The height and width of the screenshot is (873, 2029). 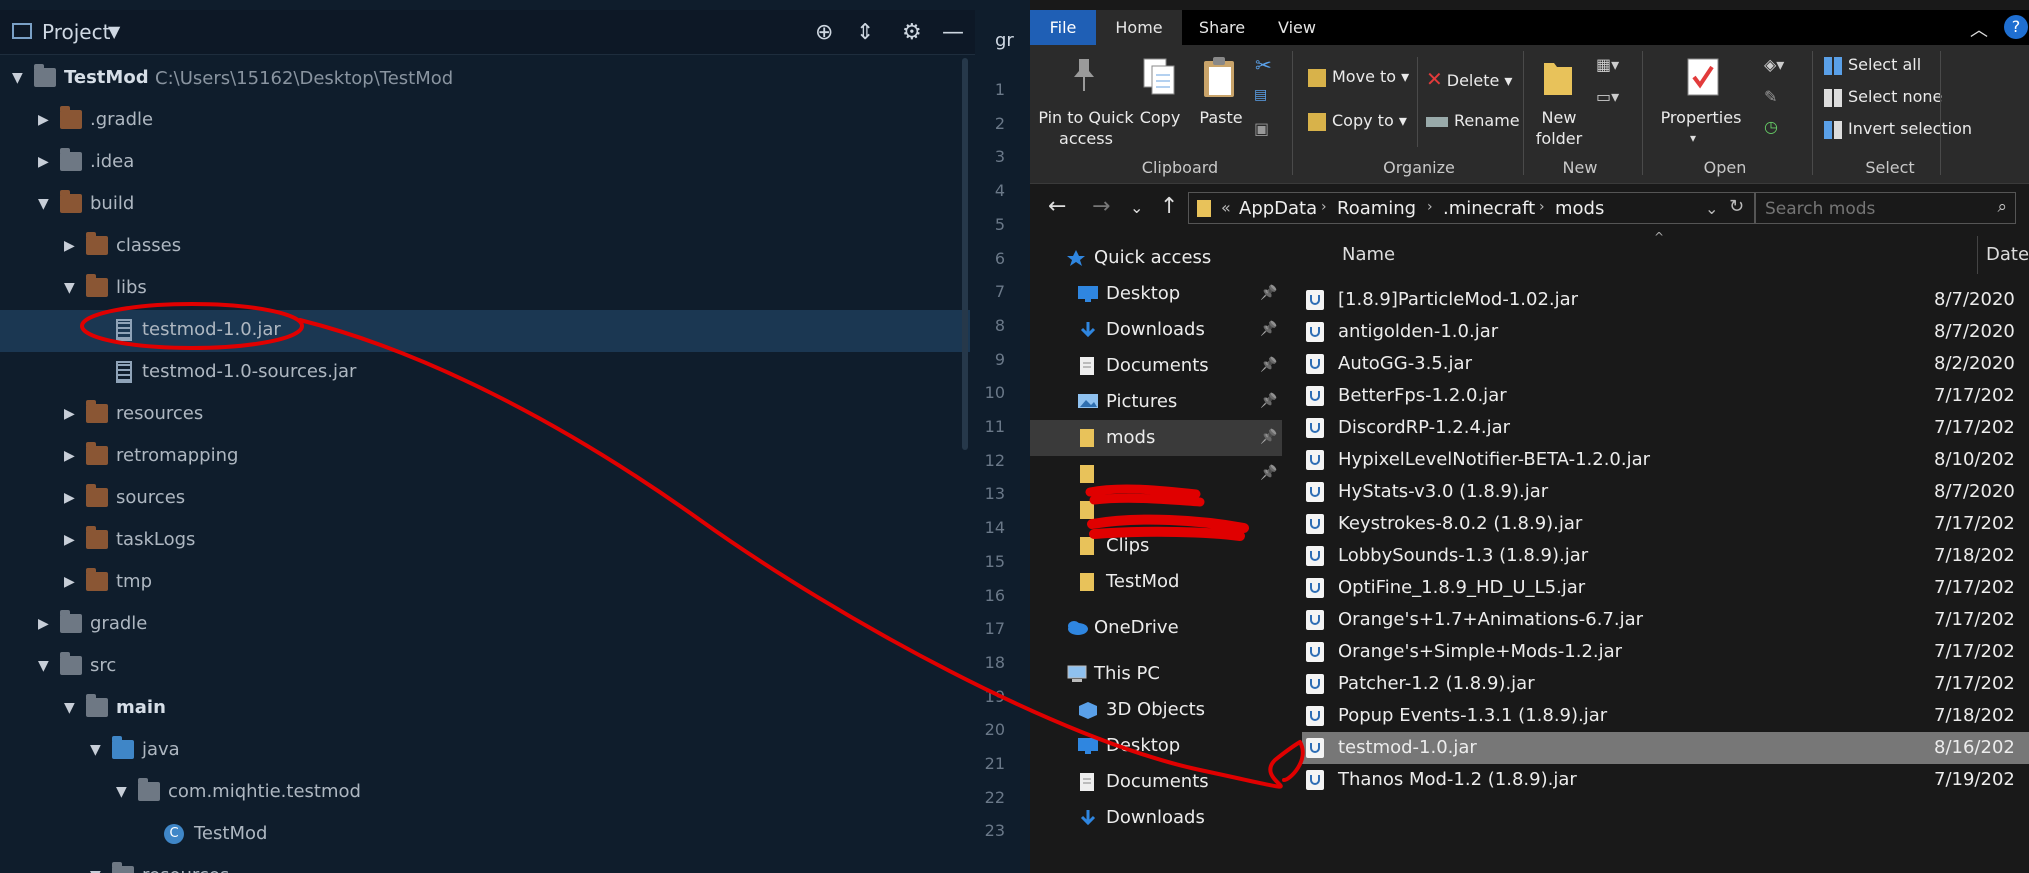 What do you see at coordinates (1057, 206) in the screenshot?
I see `back-arrow-icon: ←` at bounding box center [1057, 206].